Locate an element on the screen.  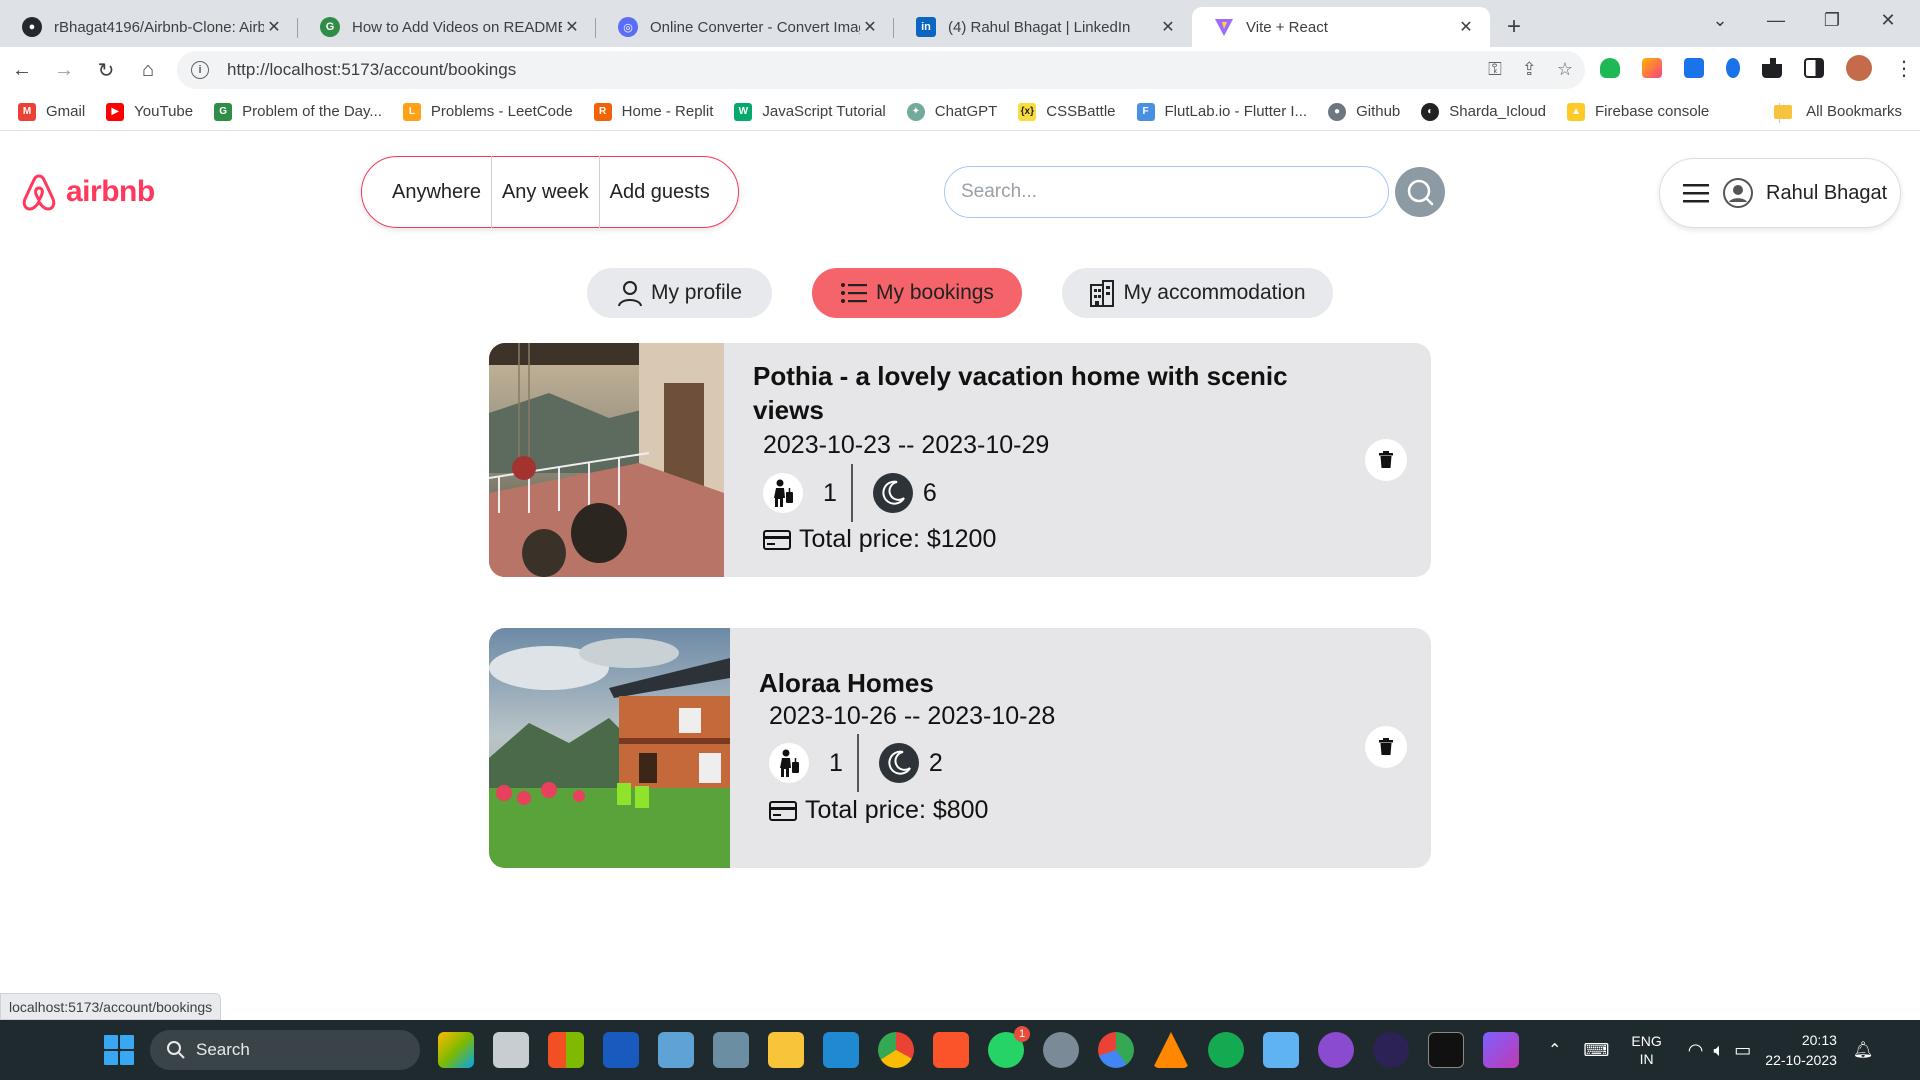
tab-my-profile: My profile is located at coordinates (679, 293).